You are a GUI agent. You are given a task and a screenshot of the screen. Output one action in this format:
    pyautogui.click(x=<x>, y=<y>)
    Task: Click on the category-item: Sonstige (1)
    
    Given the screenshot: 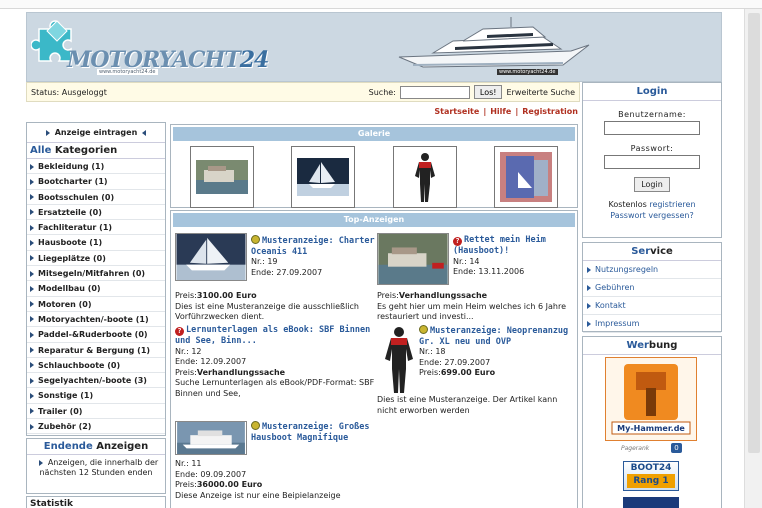 What is the action you would take?
    pyautogui.click(x=96, y=396)
    